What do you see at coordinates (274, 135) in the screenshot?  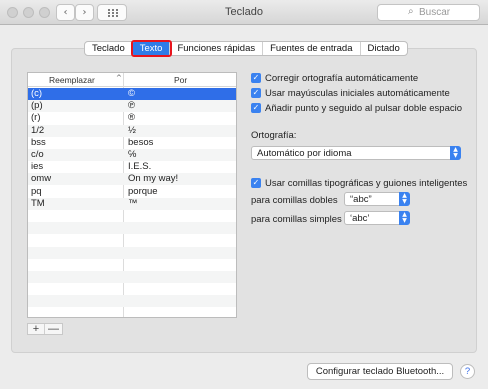 I see `spelling-label: Ortografía:` at bounding box center [274, 135].